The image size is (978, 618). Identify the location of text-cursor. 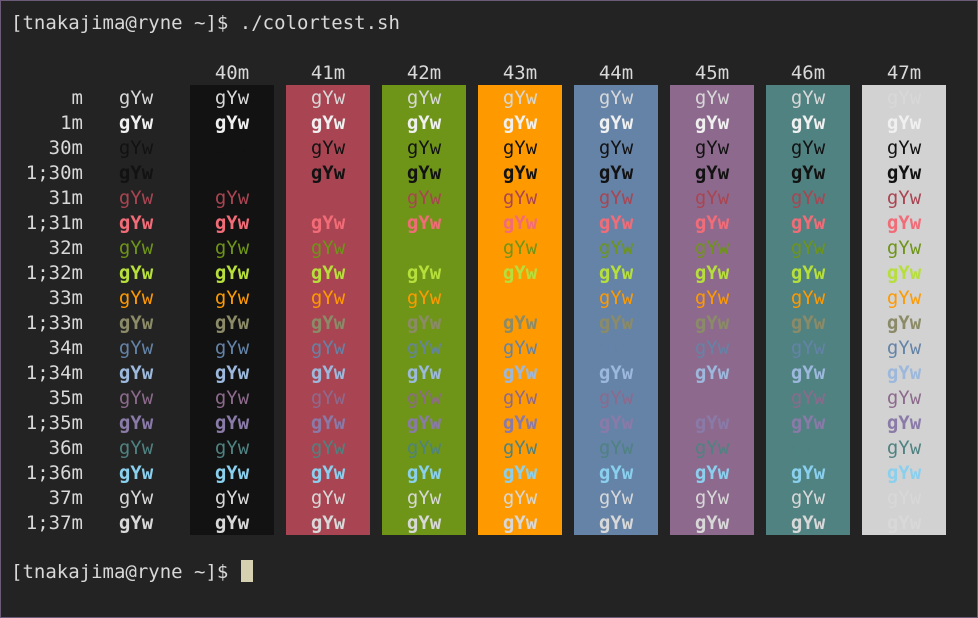
(246, 571).